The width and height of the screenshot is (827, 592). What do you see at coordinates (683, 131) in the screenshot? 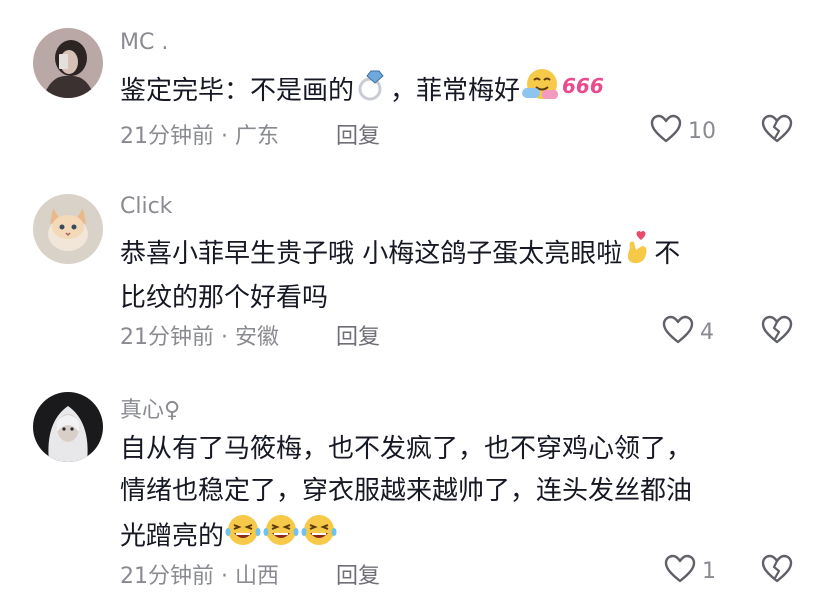
I see `like-button: 10` at bounding box center [683, 131].